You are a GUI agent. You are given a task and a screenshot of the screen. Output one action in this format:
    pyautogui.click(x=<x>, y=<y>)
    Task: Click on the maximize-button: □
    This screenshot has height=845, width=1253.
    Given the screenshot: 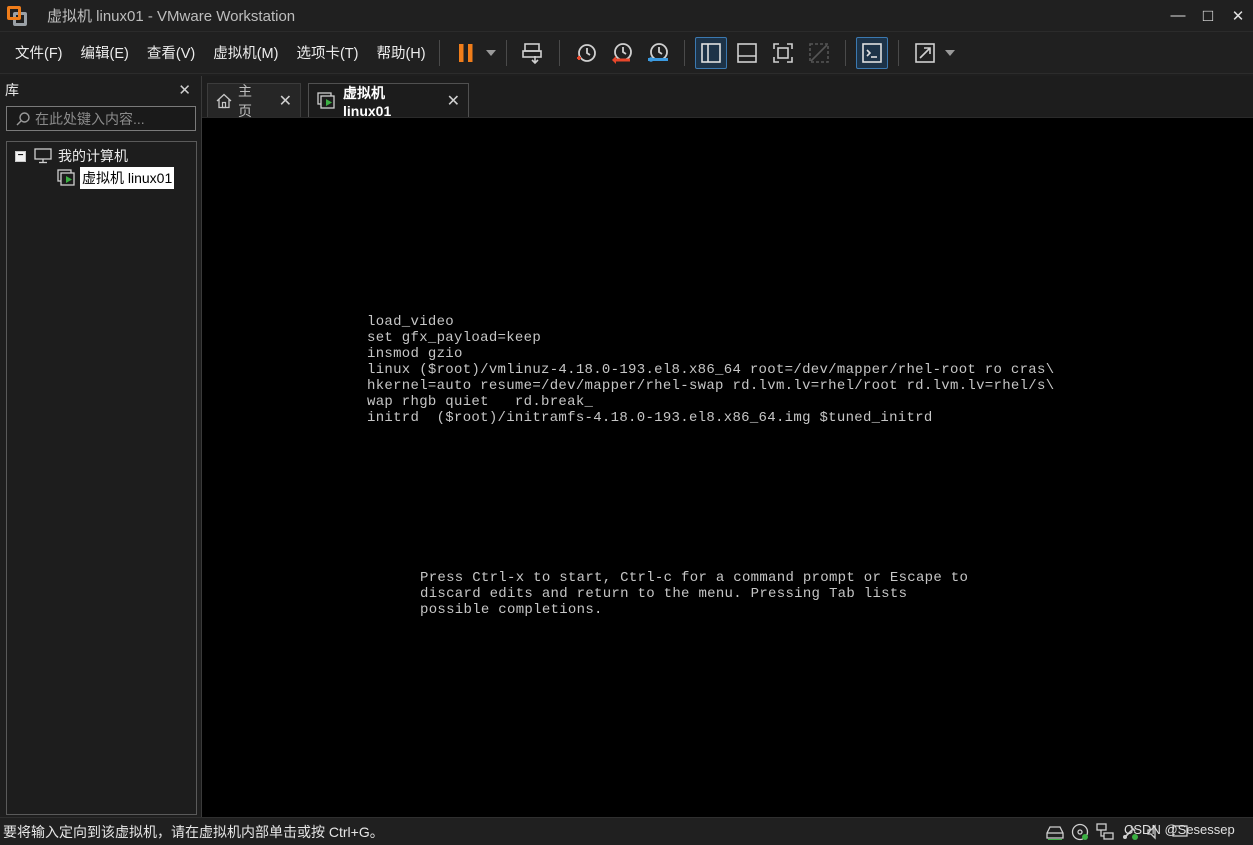 What is the action you would take?
    pyautogui.click(x=1208, y=16)
    